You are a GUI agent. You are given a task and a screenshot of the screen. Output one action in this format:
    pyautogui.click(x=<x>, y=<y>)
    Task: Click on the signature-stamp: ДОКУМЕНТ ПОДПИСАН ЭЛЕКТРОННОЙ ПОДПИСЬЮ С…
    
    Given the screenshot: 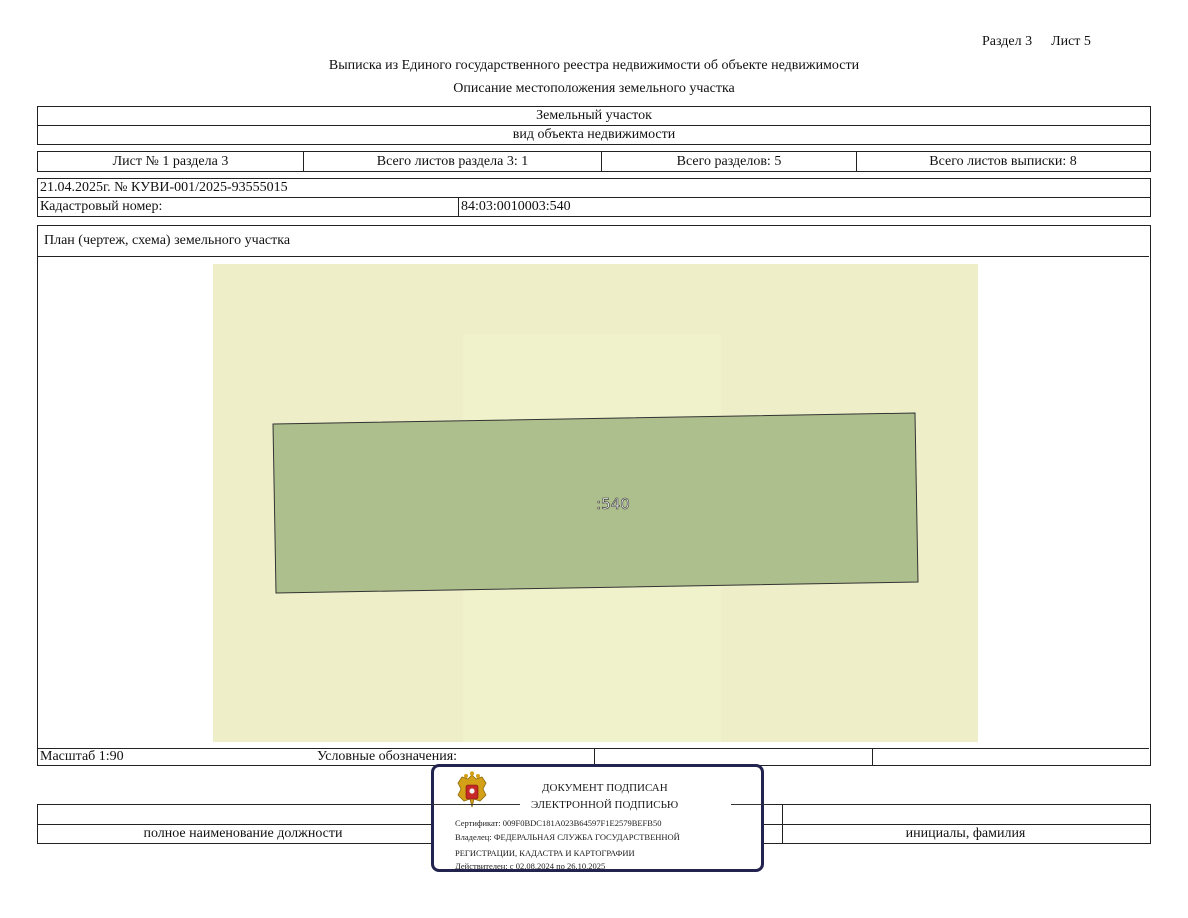 What is the action you would take?
    pyautogui.click(x=599, y=818)
    